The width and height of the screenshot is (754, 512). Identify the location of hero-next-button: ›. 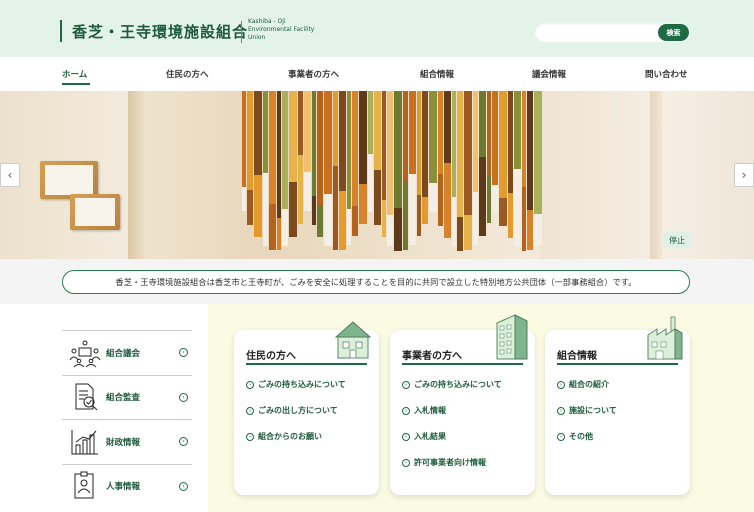
(744, 175).